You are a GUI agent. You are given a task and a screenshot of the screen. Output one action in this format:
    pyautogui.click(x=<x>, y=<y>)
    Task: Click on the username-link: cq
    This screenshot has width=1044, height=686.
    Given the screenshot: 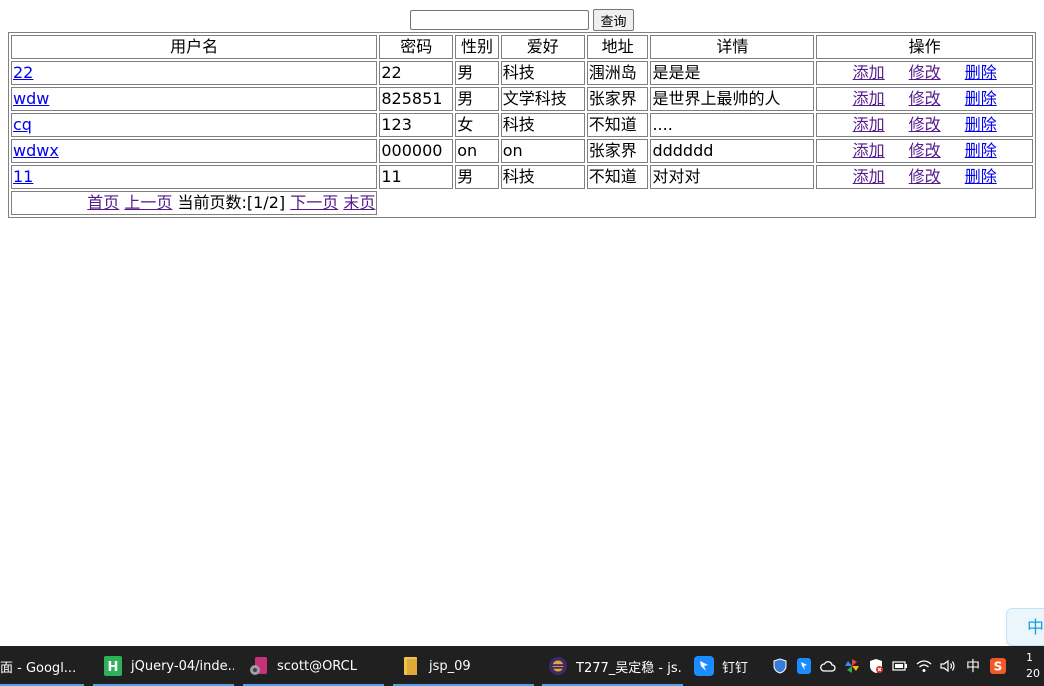 What is the action you would take?
    pyautogui.click(x=22, y=124)
    